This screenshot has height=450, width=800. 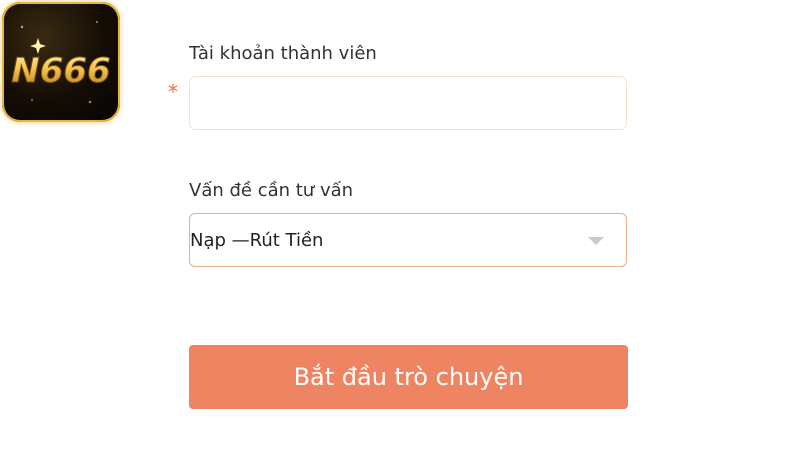 I want to click on chevron-down-icon, so click(x=596, y=241).